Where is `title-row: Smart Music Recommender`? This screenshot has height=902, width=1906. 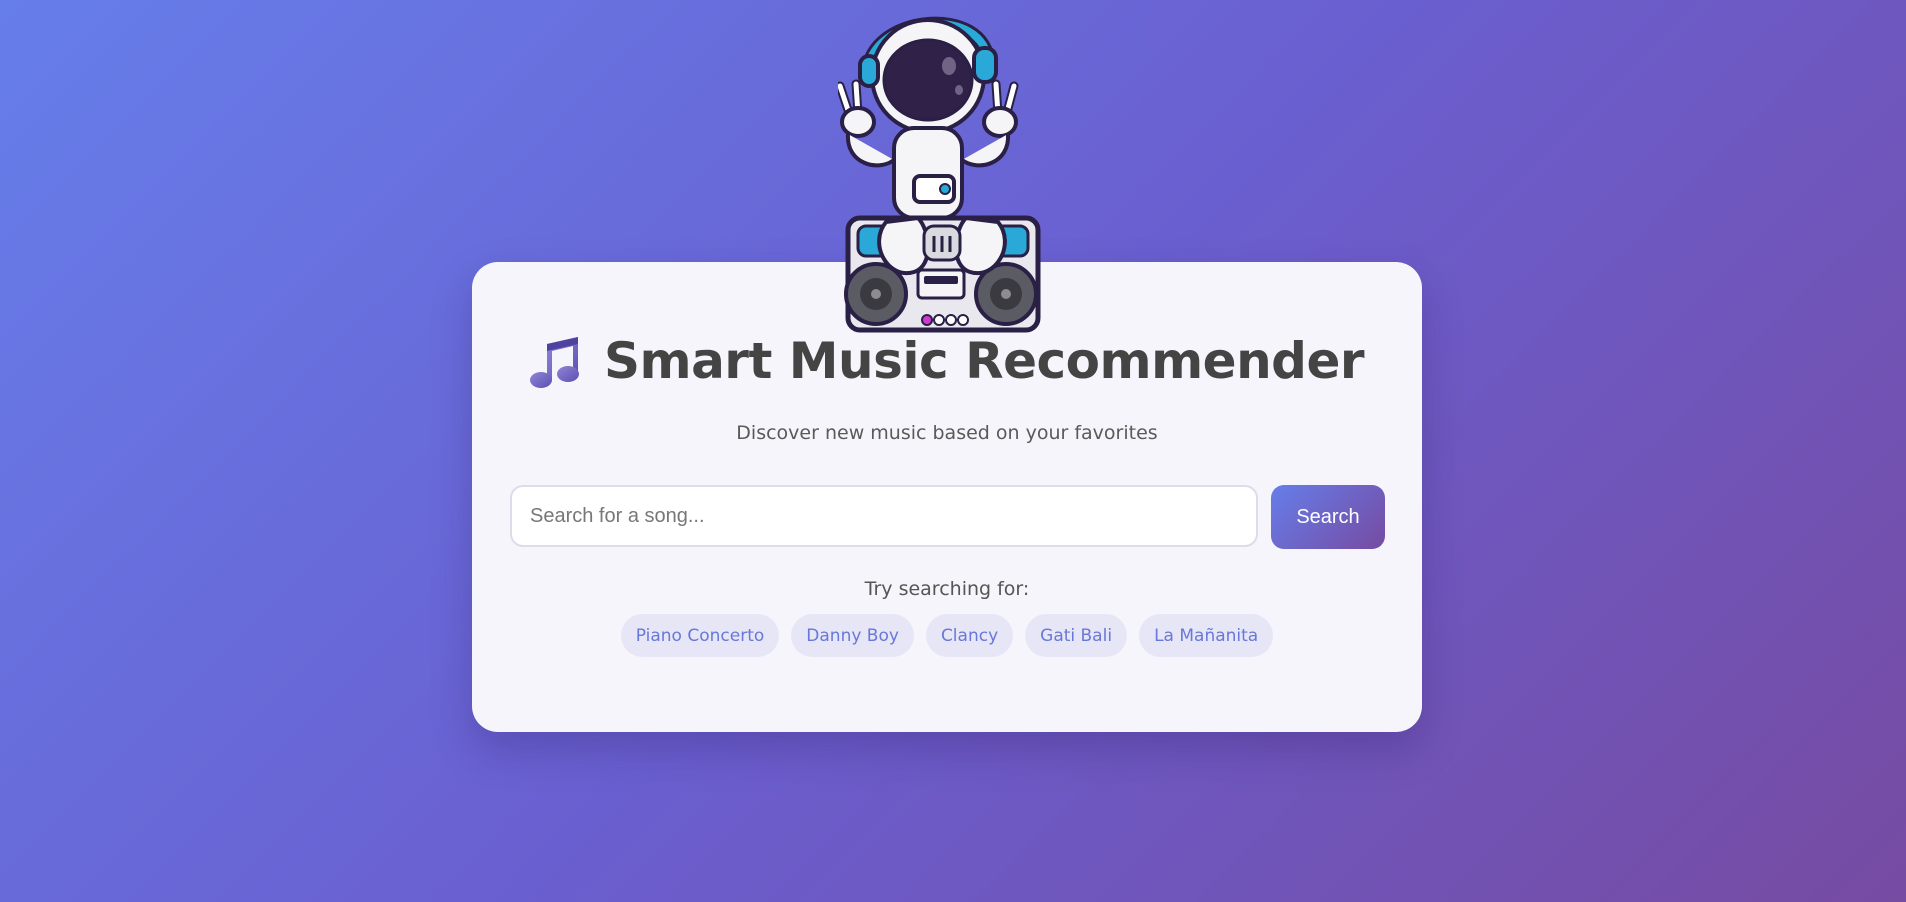 title-row: Smart Music Recommender is located at coordinates (947, 361).